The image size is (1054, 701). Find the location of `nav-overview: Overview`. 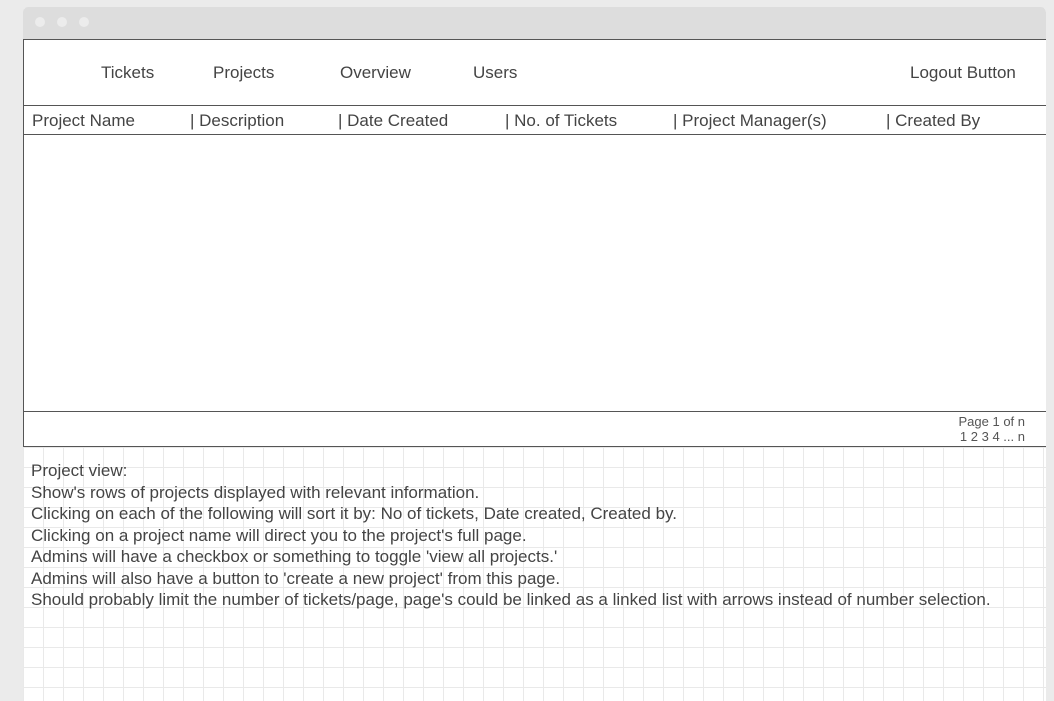

nav-overview: Overview is located at coordinates (375, 73).